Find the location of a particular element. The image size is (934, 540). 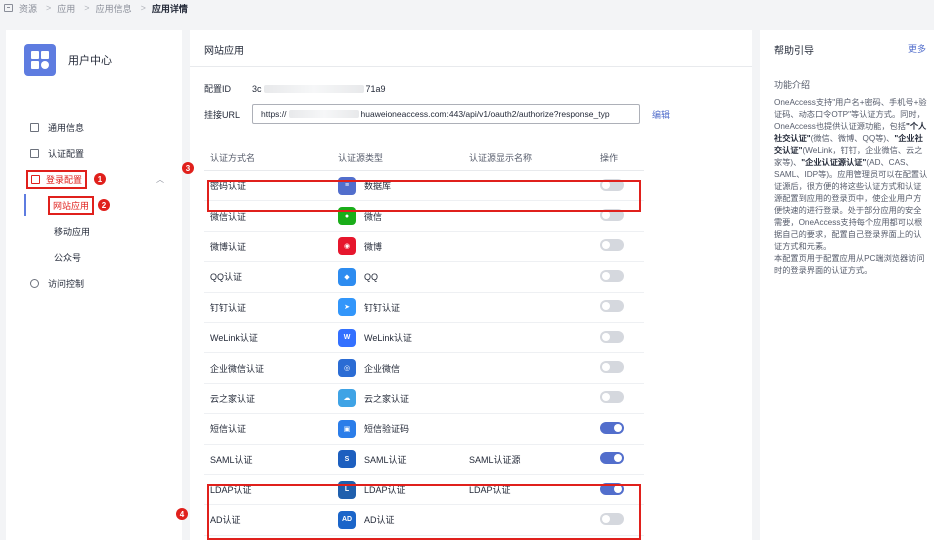

table-row: 企业微信认证 ◎ 企业微信 is located at coordinates (424, 368).